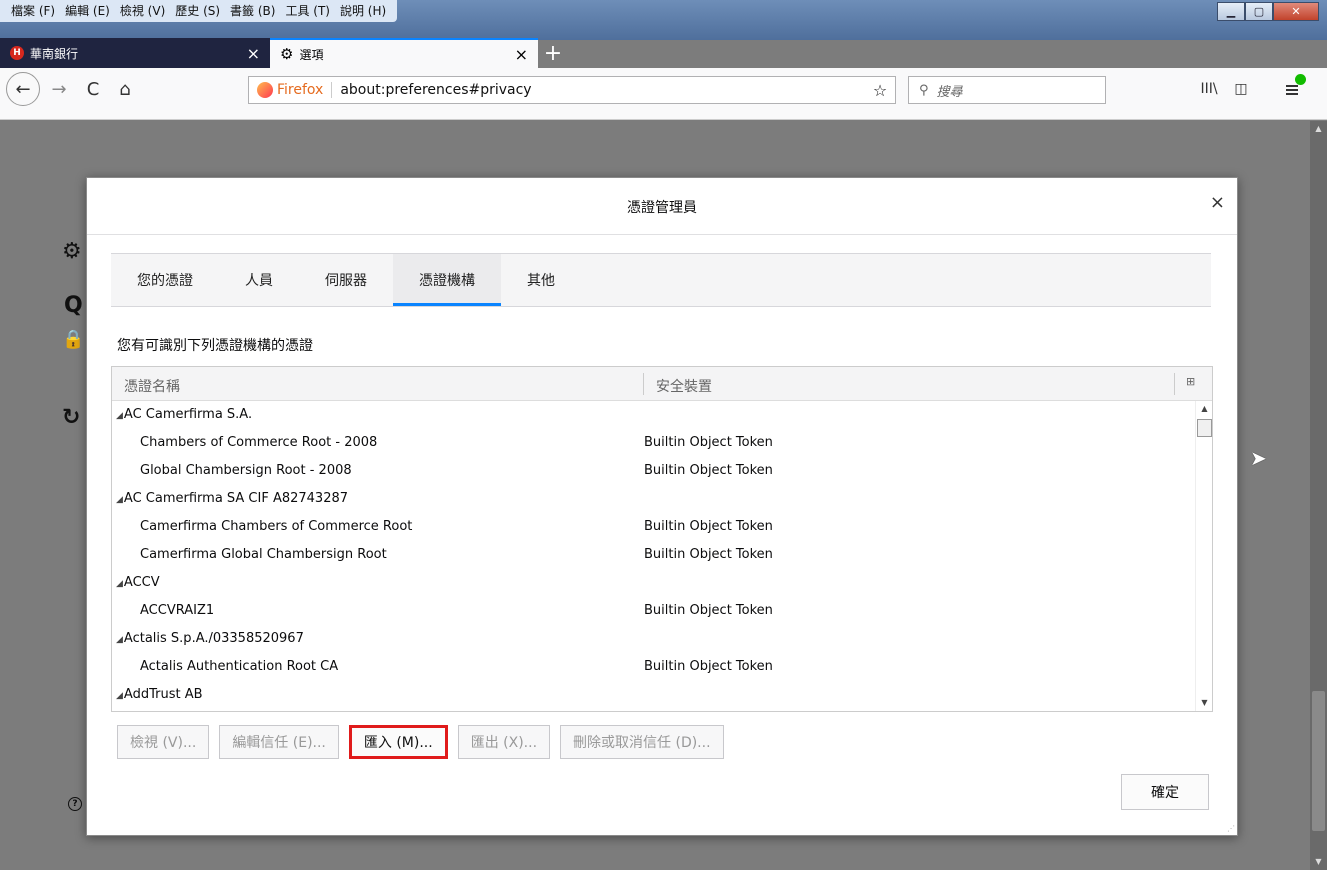 The image size is (1327, 870). What do you see at coordinates (177, 610) in the screenshot?
I see `certificate-name: ACCVRAIZ1` at bounding box center [177, 610].